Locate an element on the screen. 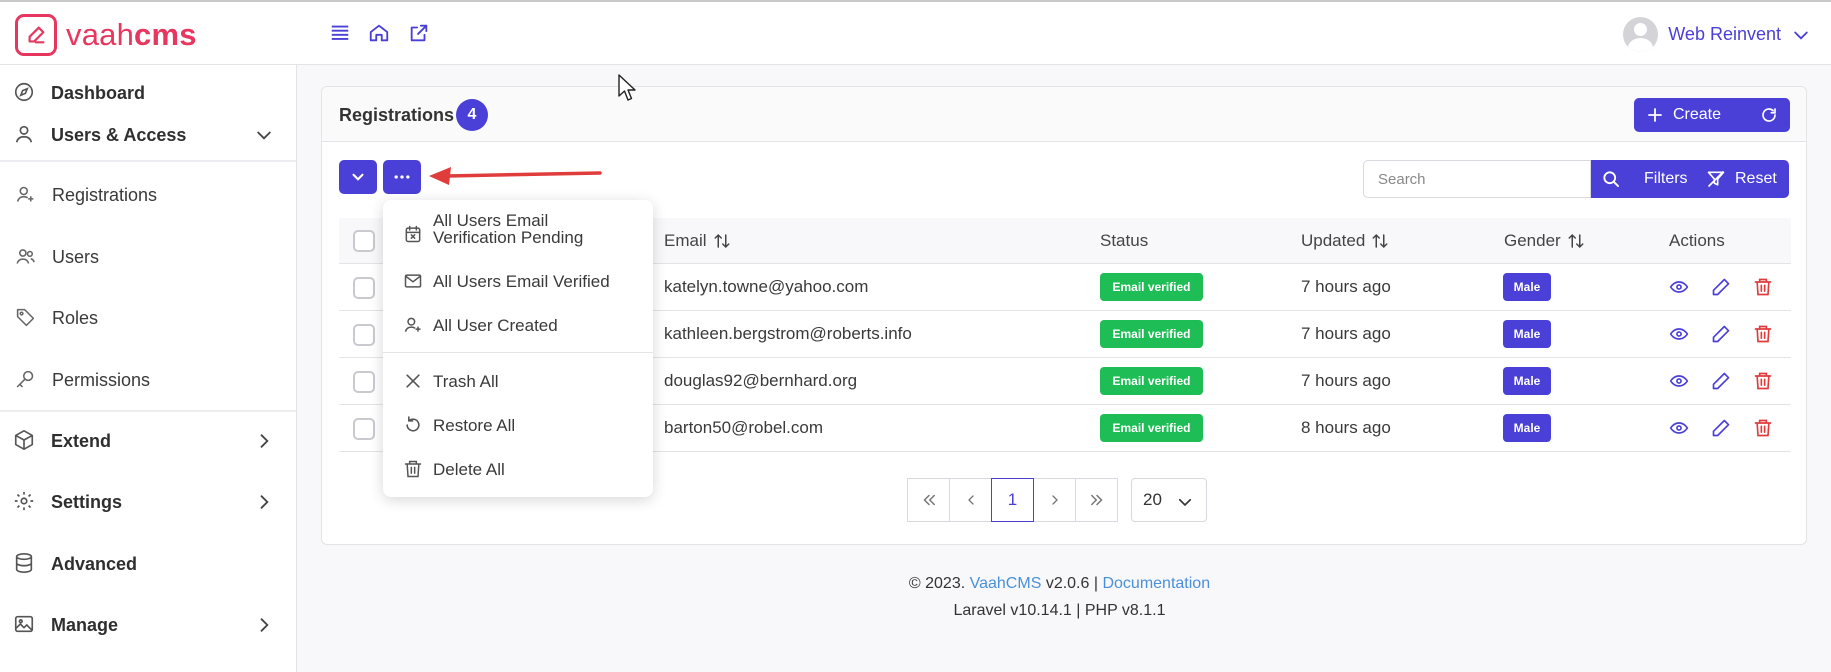  external-link-icon is located at coordinates (419, 33).